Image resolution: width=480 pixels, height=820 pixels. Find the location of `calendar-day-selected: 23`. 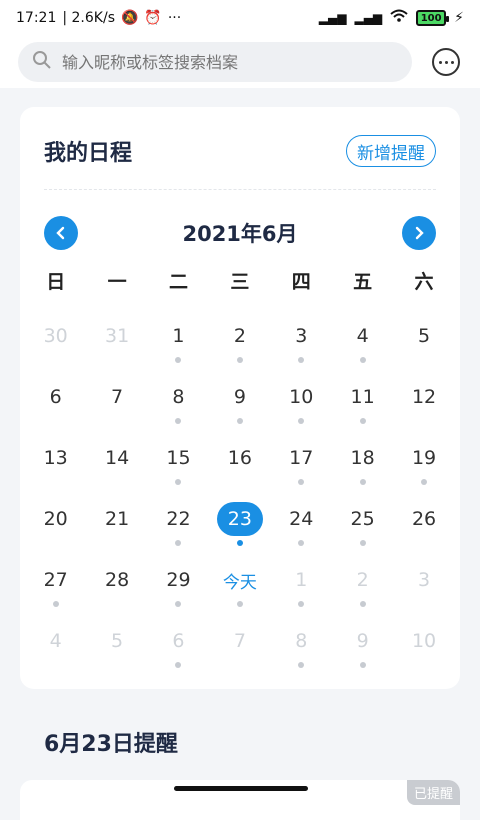

calendar-day-selected: 23 is located at coordinates (239, 532).